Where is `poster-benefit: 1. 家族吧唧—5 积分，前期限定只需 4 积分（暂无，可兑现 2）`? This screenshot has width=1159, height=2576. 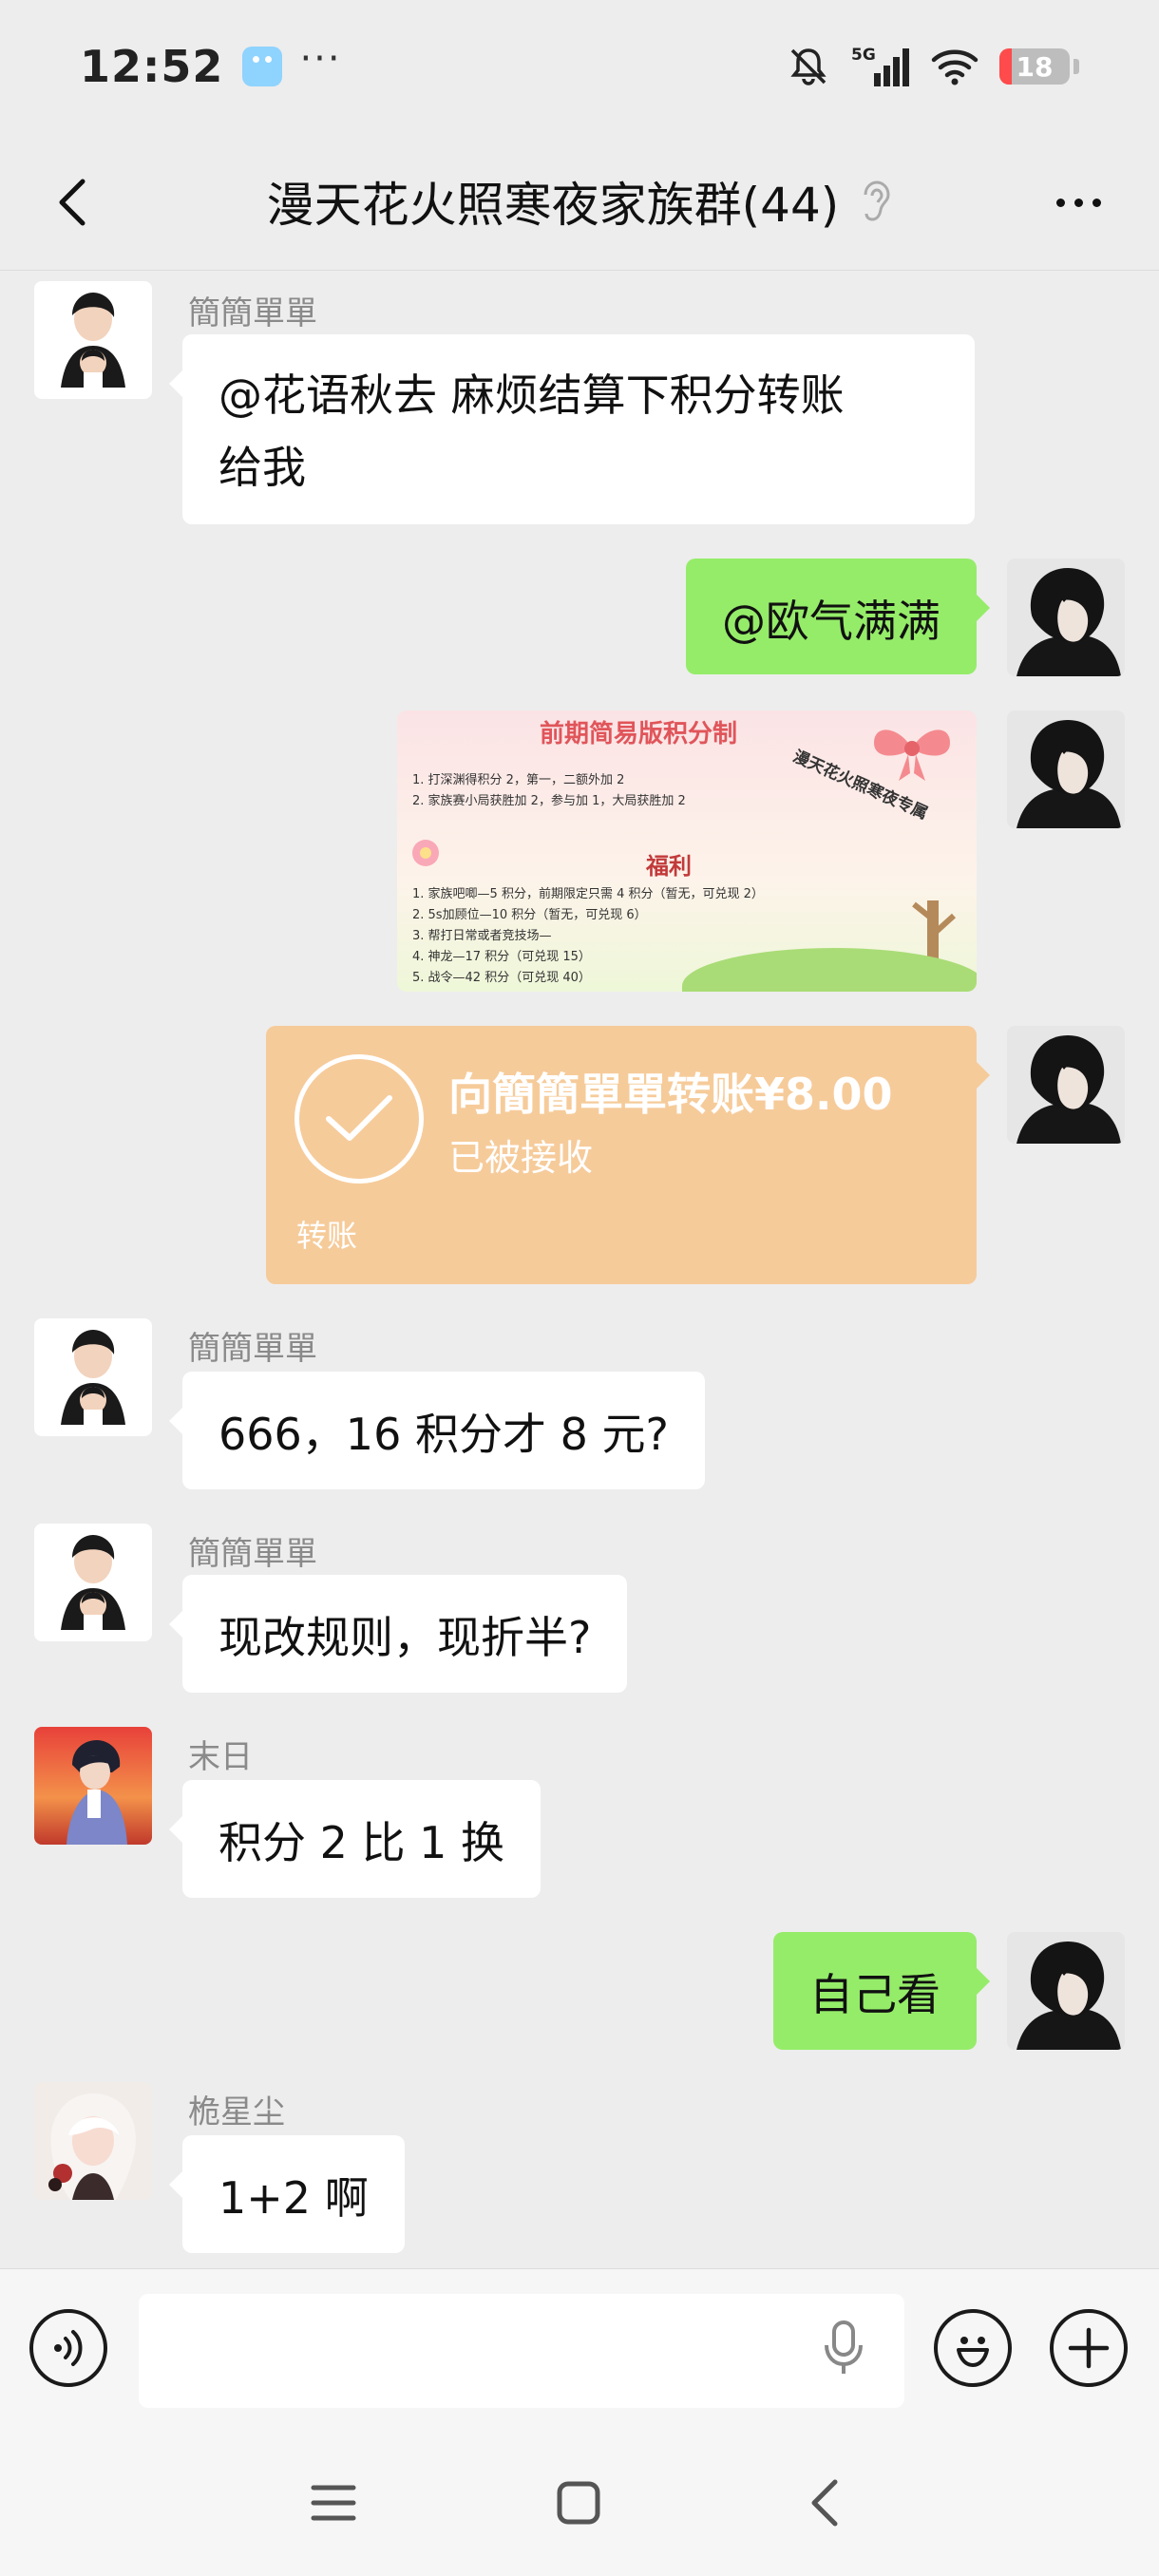 poster-benefit: 1. 家族吧唧—5 积分，前期限定只需 4 积分（暂无，可兑现 2） is located at coordinates (588, 894).